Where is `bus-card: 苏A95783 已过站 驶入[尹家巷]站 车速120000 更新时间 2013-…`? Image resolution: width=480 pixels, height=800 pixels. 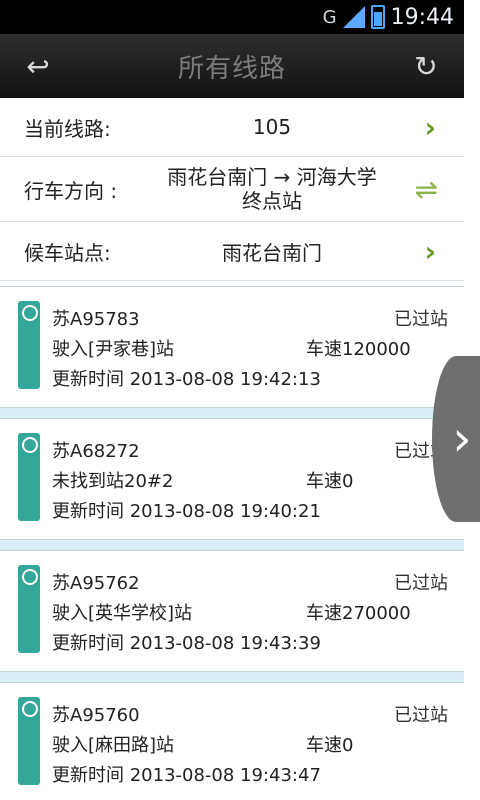
bus-card: 苏A95783 已过站 驶入[尹家巷]站 车速120000 更新时间 2013-… is located at coordinates (232, 347).